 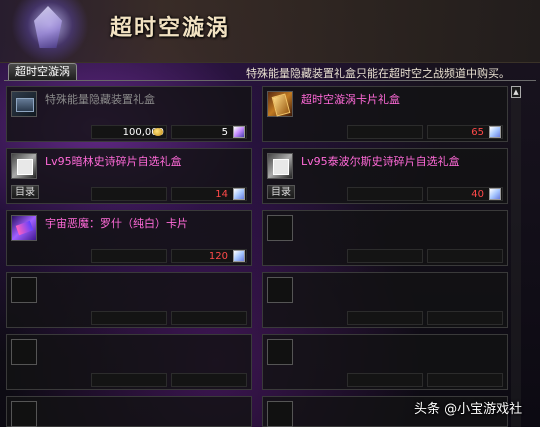 What do you see at coordinates (170, 28) in the screenshot?
I see `page-title: 超时空漩涡` at bounding box center [170, 28].